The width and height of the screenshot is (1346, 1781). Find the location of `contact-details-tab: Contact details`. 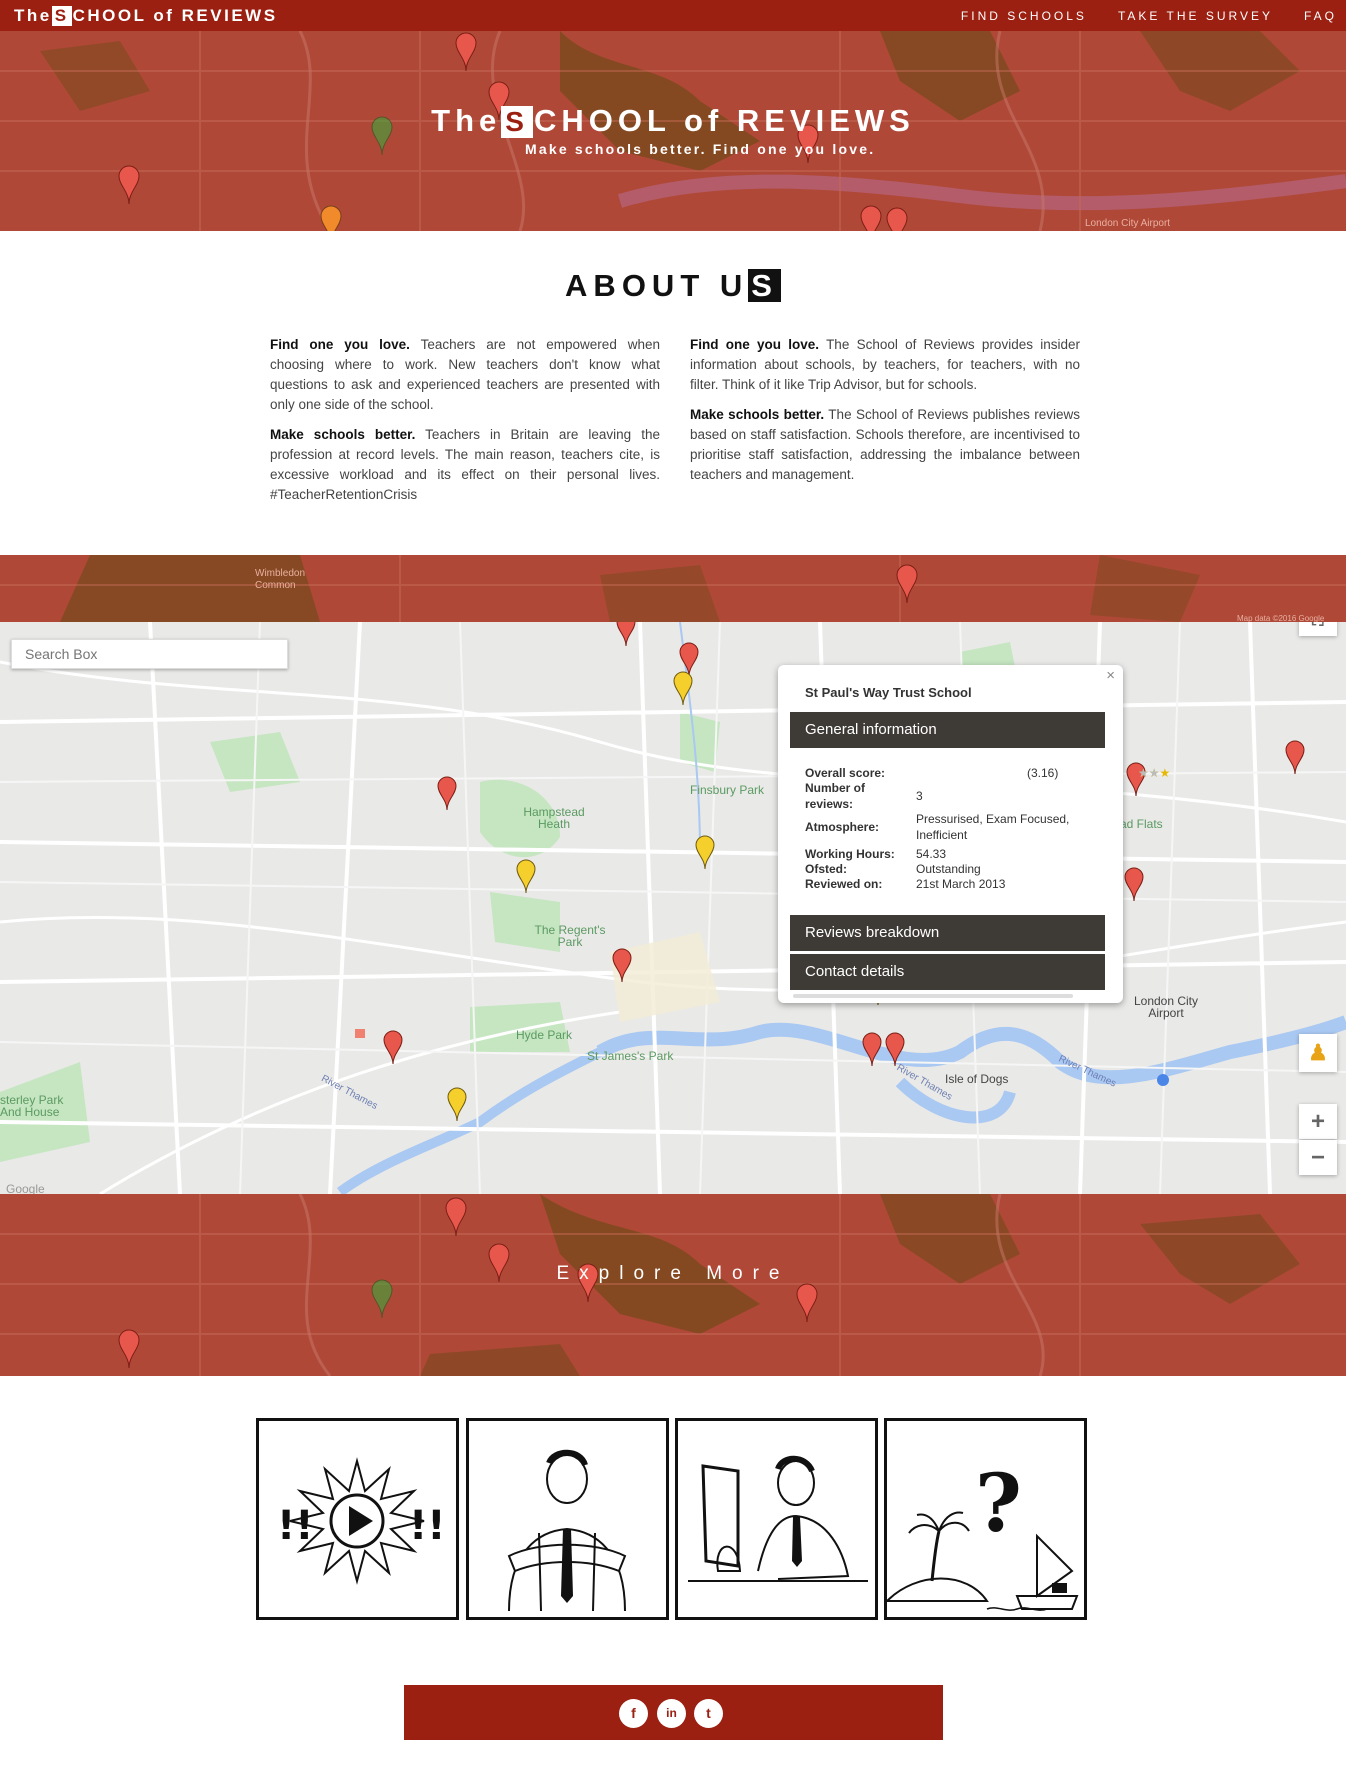

contact-details-tab: Contact details is located at coordinates (947, 972).